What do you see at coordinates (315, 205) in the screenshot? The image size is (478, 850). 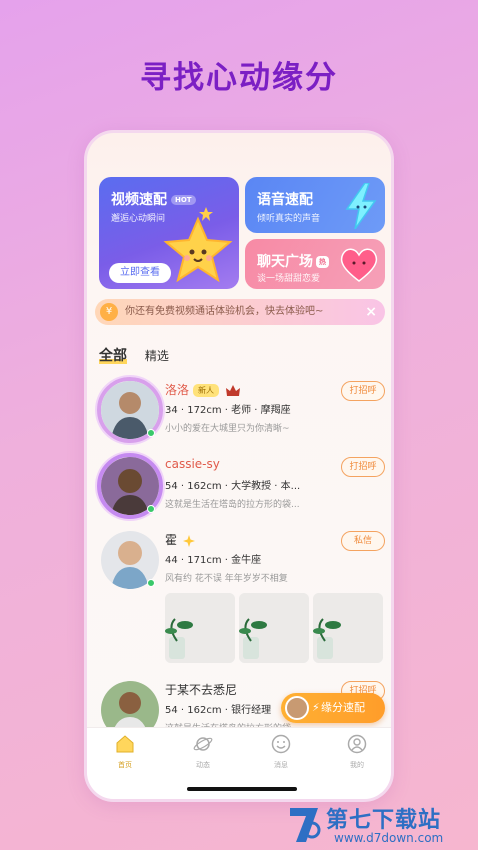 I see `voice-match-card: 语音速配 倾听真实的声音` at bounding box center [315, 205].